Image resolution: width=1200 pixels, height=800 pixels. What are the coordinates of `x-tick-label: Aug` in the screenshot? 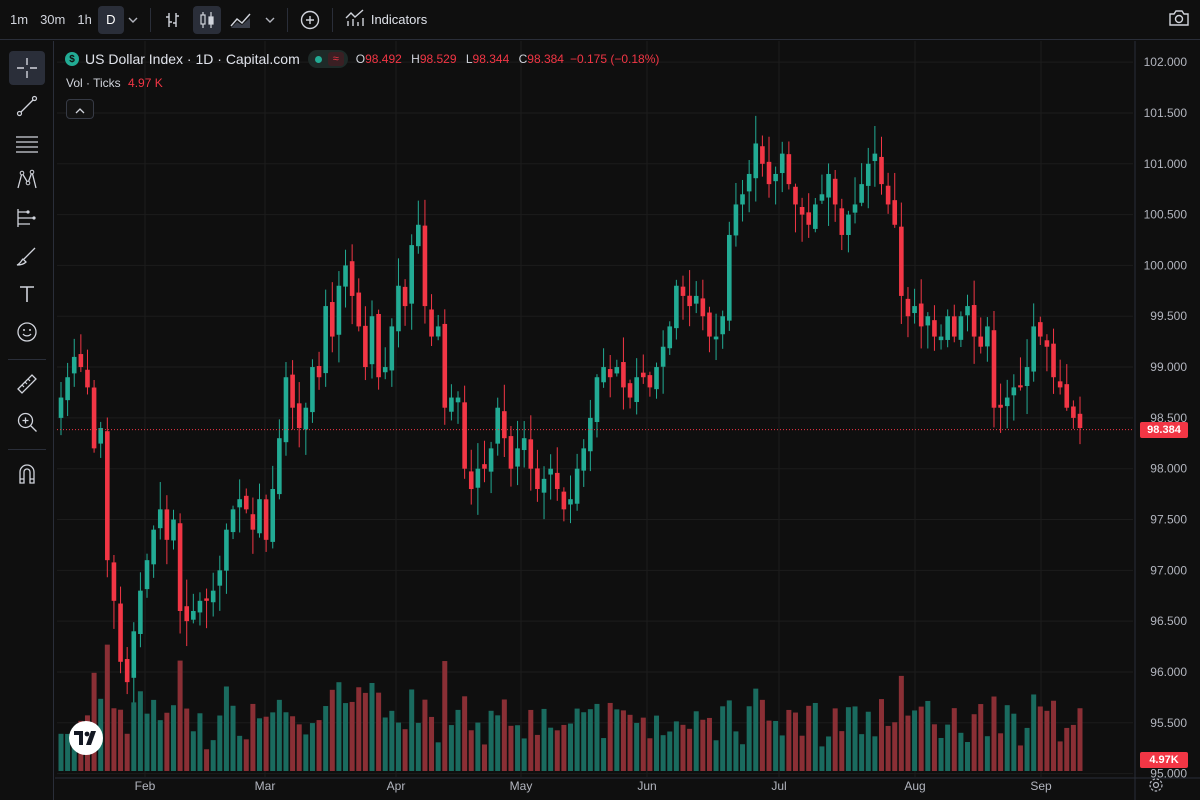 It's located at (914, 786).